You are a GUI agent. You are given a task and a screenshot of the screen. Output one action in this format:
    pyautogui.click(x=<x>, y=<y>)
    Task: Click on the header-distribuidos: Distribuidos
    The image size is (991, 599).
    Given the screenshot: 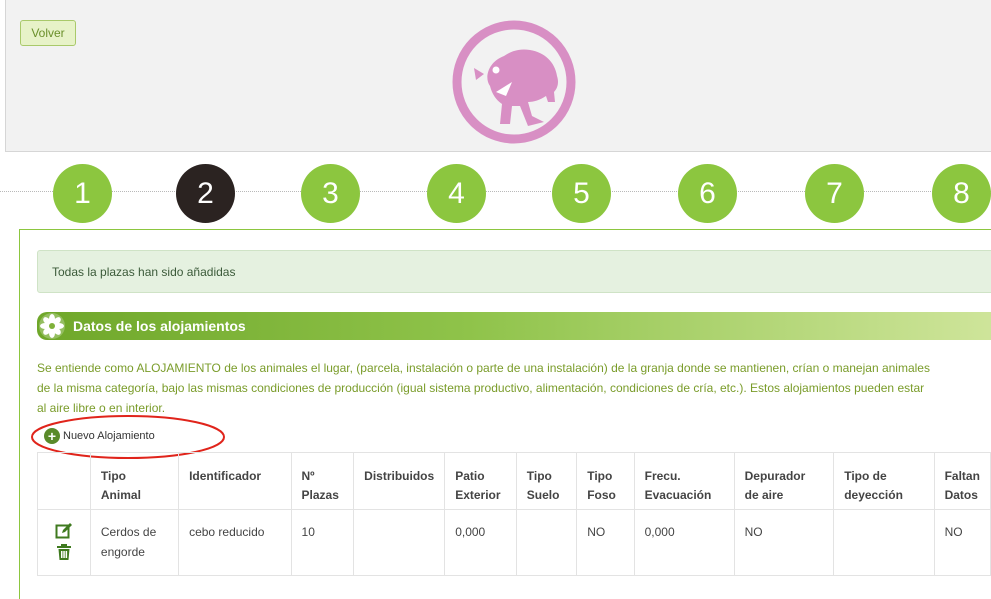 What is the action you would take?
    pyautogui.click(x=399, y=481)
    